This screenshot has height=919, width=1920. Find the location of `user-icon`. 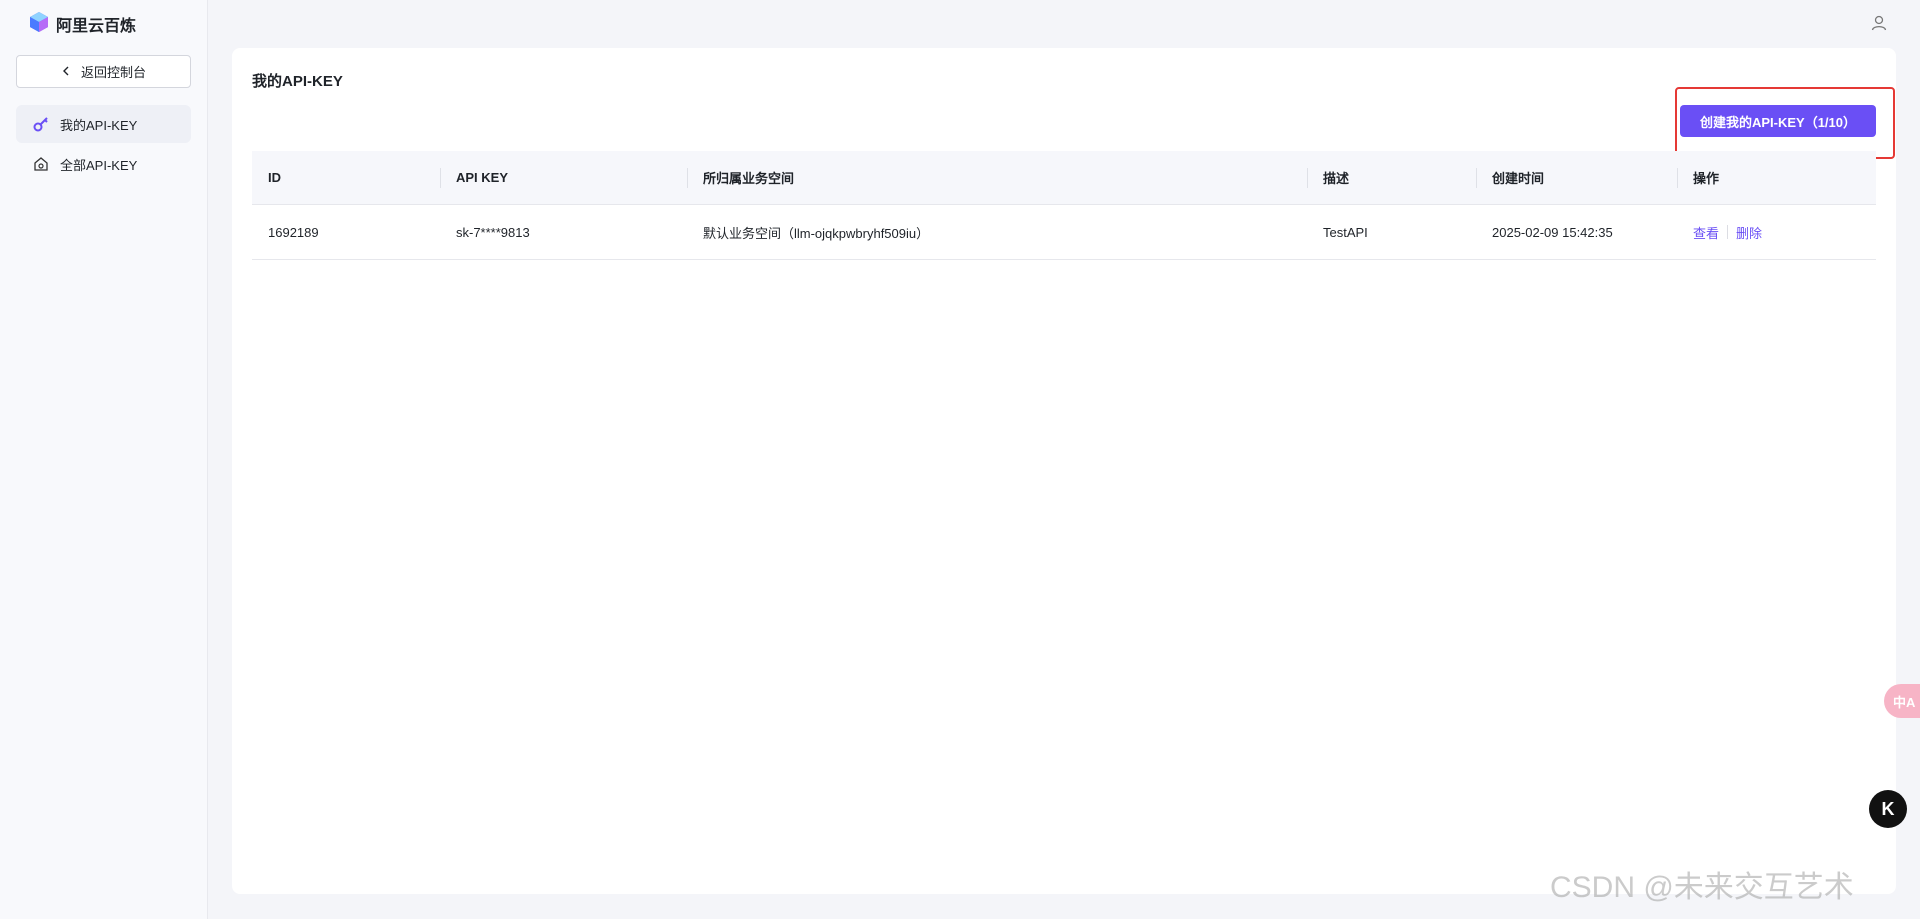

user-icon is located at coordinates (1879, 23).